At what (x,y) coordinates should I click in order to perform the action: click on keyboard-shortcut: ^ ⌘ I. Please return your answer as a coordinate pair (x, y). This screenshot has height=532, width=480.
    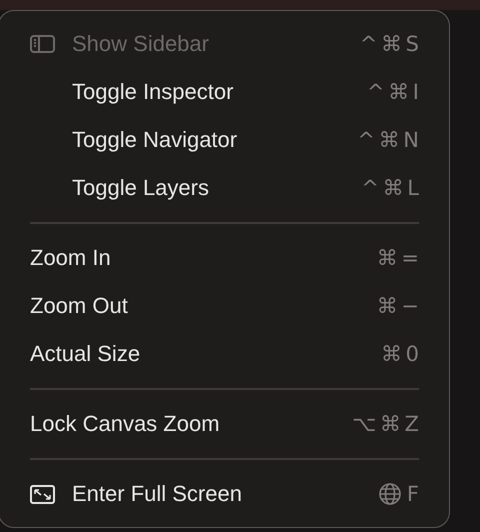
    Looking at the image, I should click on (392, 92).